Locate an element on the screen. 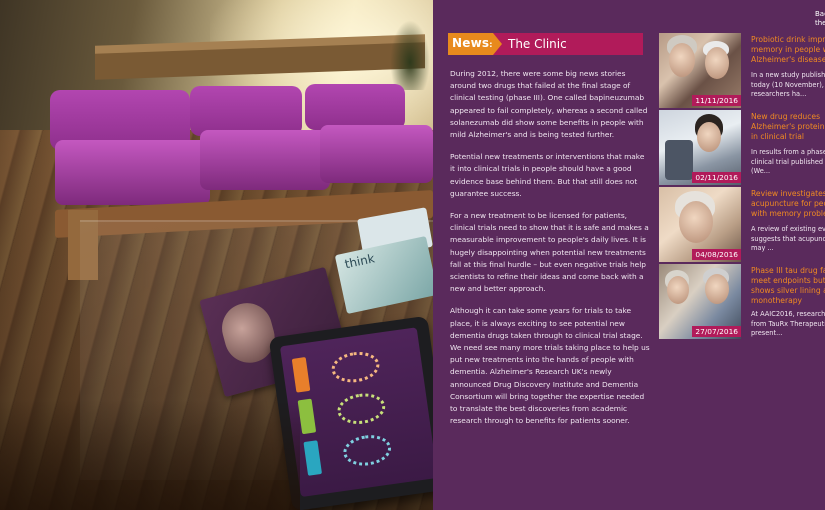  news-thumbnail: 02/11/2016 is located at coordinates (700, 147).